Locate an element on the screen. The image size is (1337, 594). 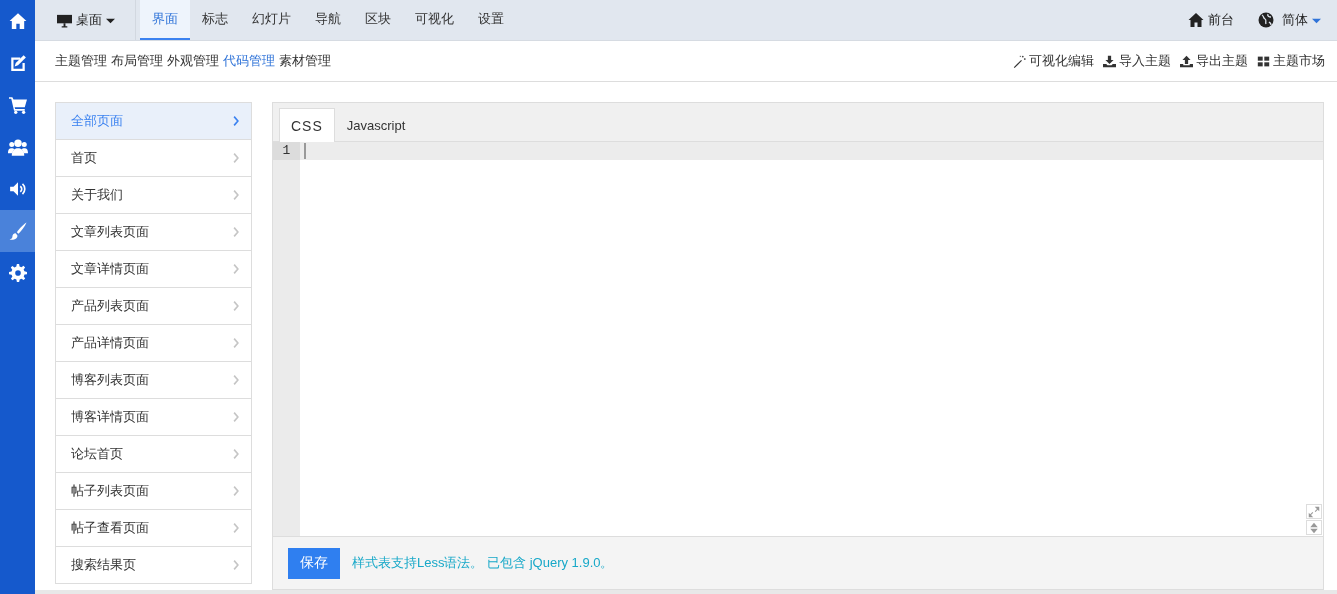
toolbar-link: 可视化编辑 is located at coordinates (1053, 61).